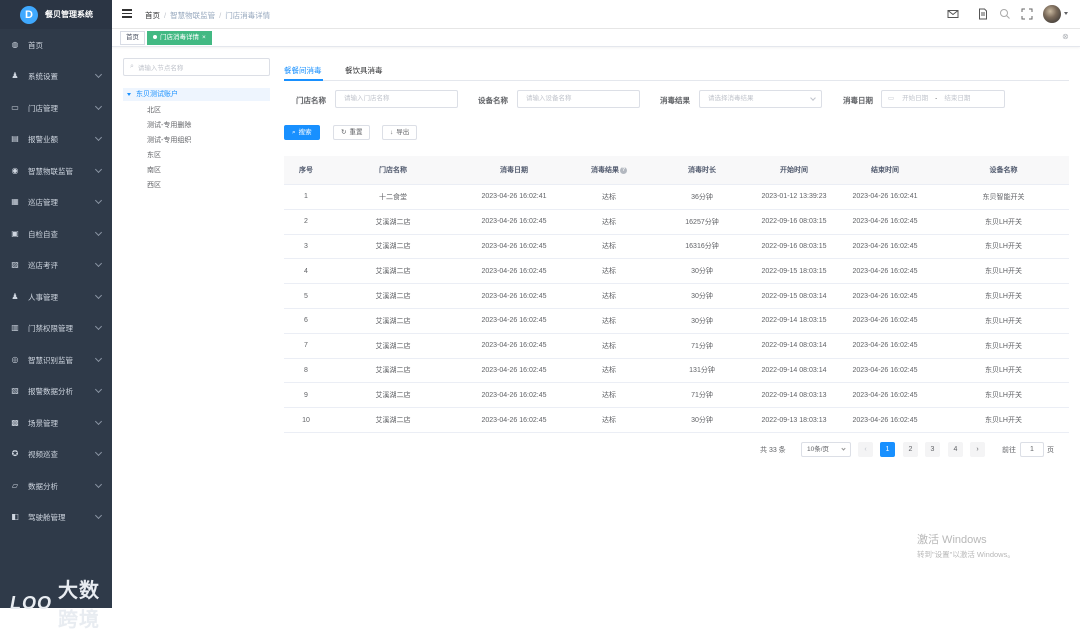 This screenshot has width=1080, height=632. I want to click on next-page-button: ›, so click(977, 449).